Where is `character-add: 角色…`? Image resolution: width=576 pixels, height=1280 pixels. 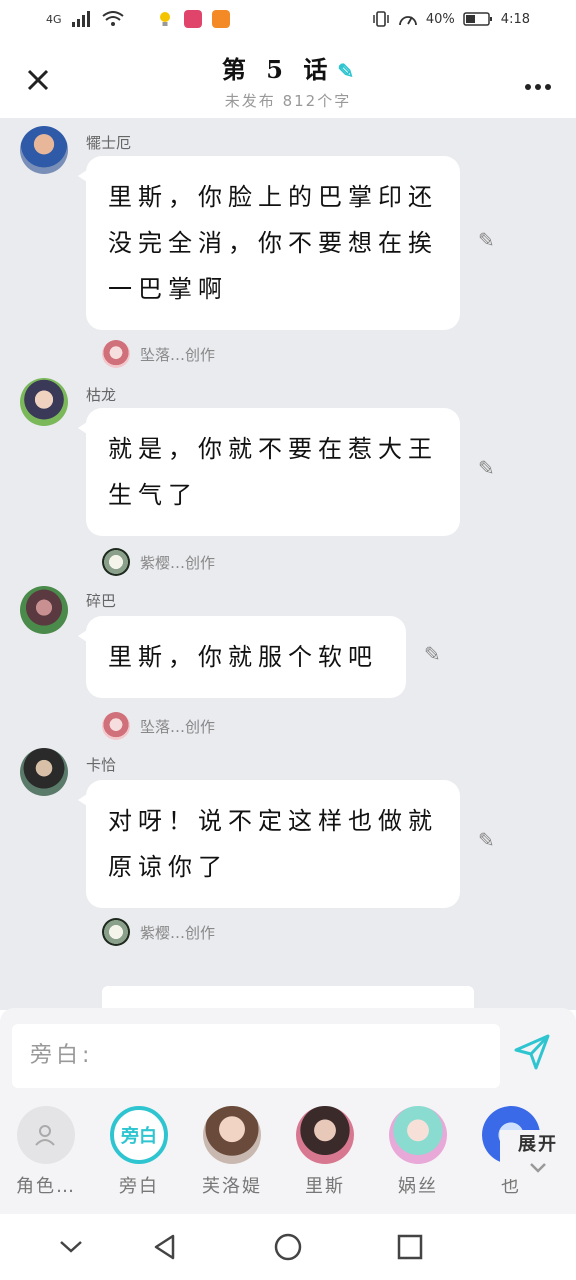
character-add: 角色… is located at coordinates (46, 1152).